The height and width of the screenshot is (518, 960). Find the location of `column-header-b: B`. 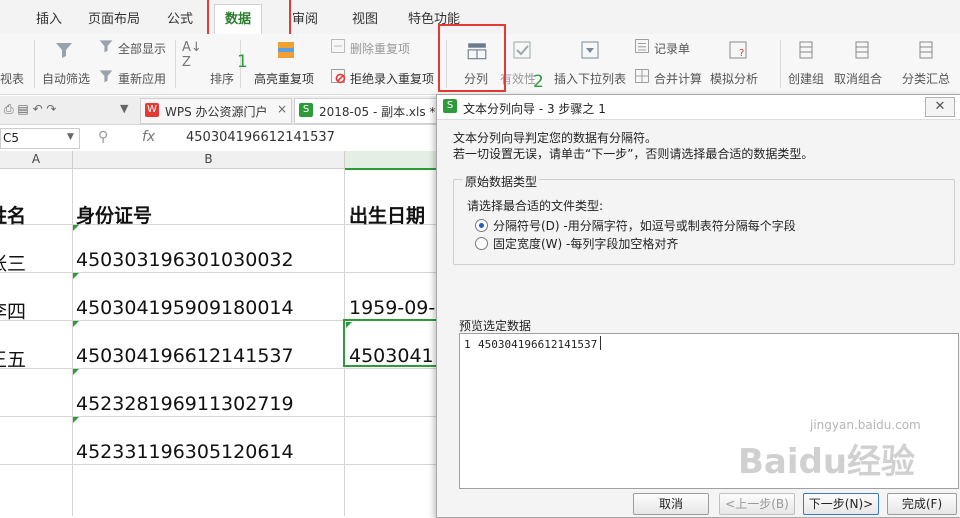

column-header-b: B is located at coordinates (209, 159).